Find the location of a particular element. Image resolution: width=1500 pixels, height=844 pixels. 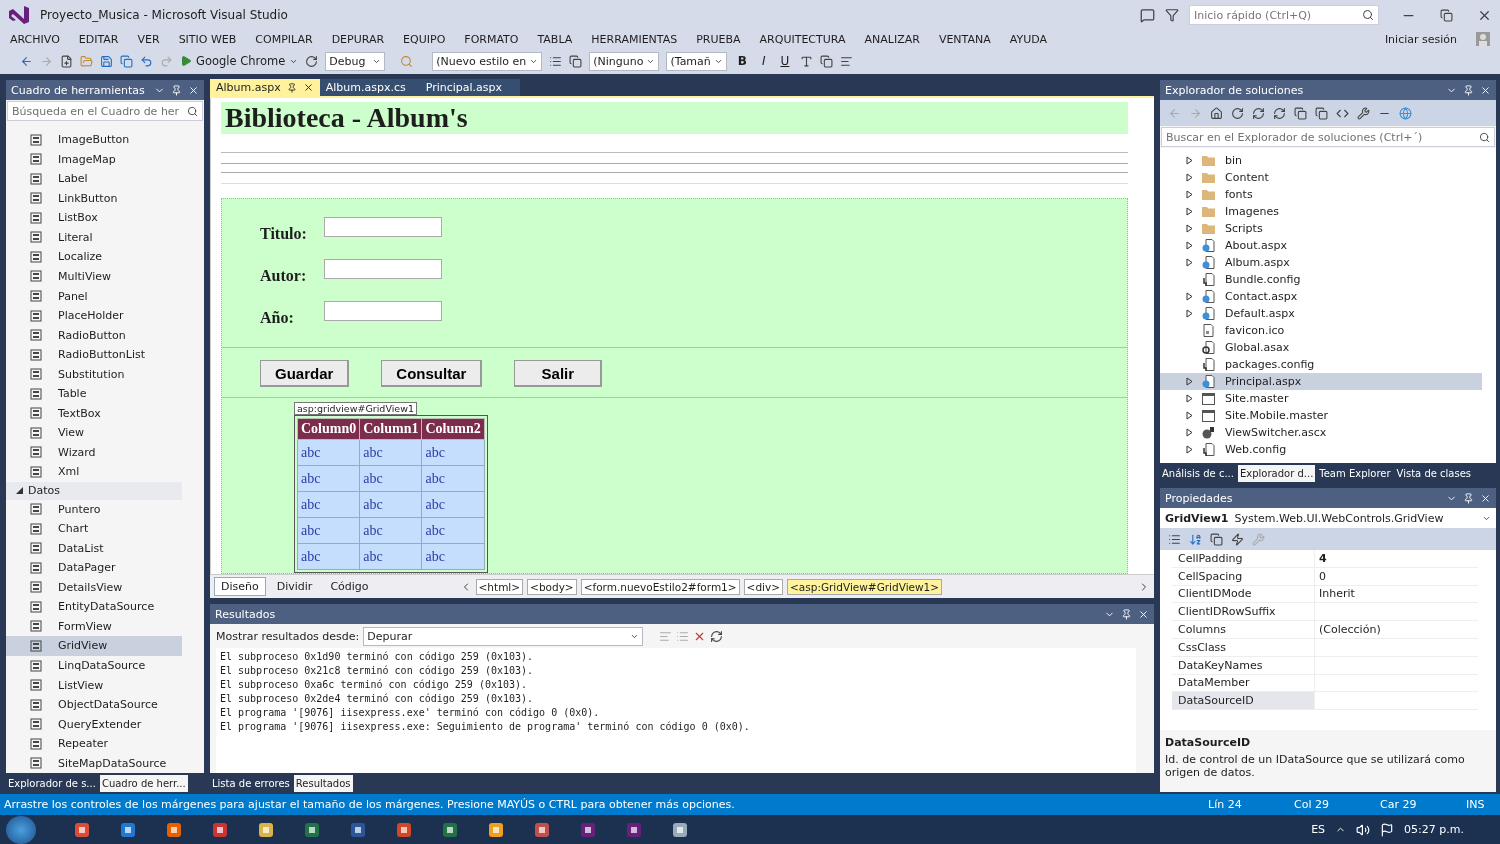

toolbox-item: RadioButton is located at coordinates (92, 335).